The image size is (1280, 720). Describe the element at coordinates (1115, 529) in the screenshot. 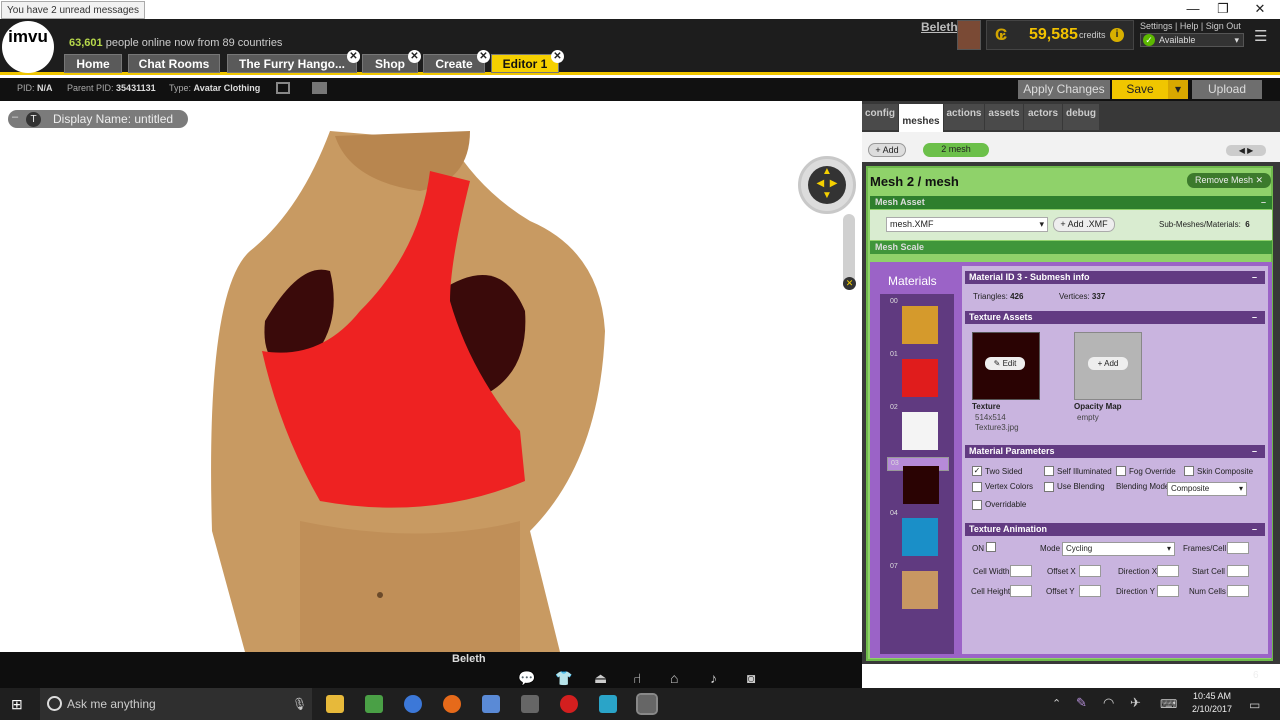

I see `texture-animation-header: Texture Animation –` at that location.